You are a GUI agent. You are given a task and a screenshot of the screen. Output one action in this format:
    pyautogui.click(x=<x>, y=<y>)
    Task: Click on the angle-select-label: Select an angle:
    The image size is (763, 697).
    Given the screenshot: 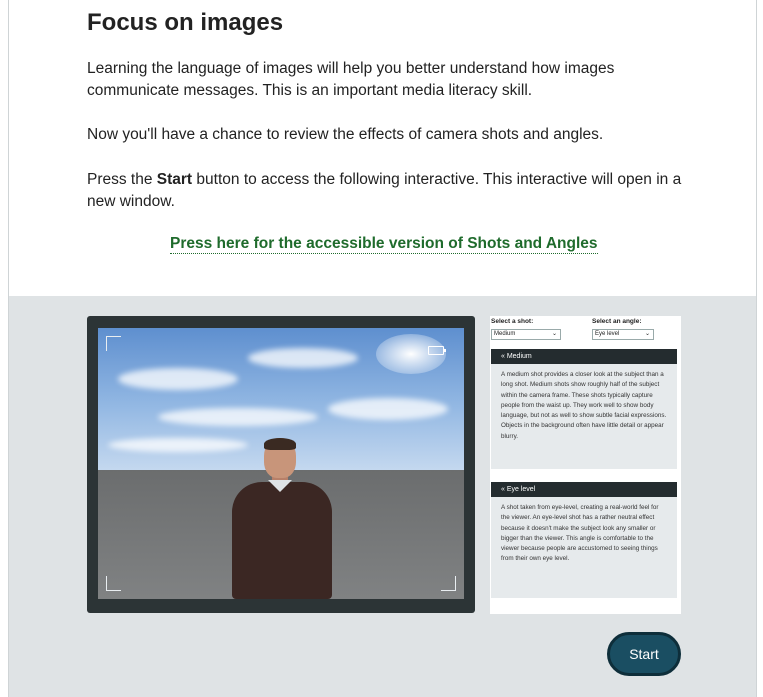 What is the action you would take?
    pyautogui.click(x=617, y=321)
    